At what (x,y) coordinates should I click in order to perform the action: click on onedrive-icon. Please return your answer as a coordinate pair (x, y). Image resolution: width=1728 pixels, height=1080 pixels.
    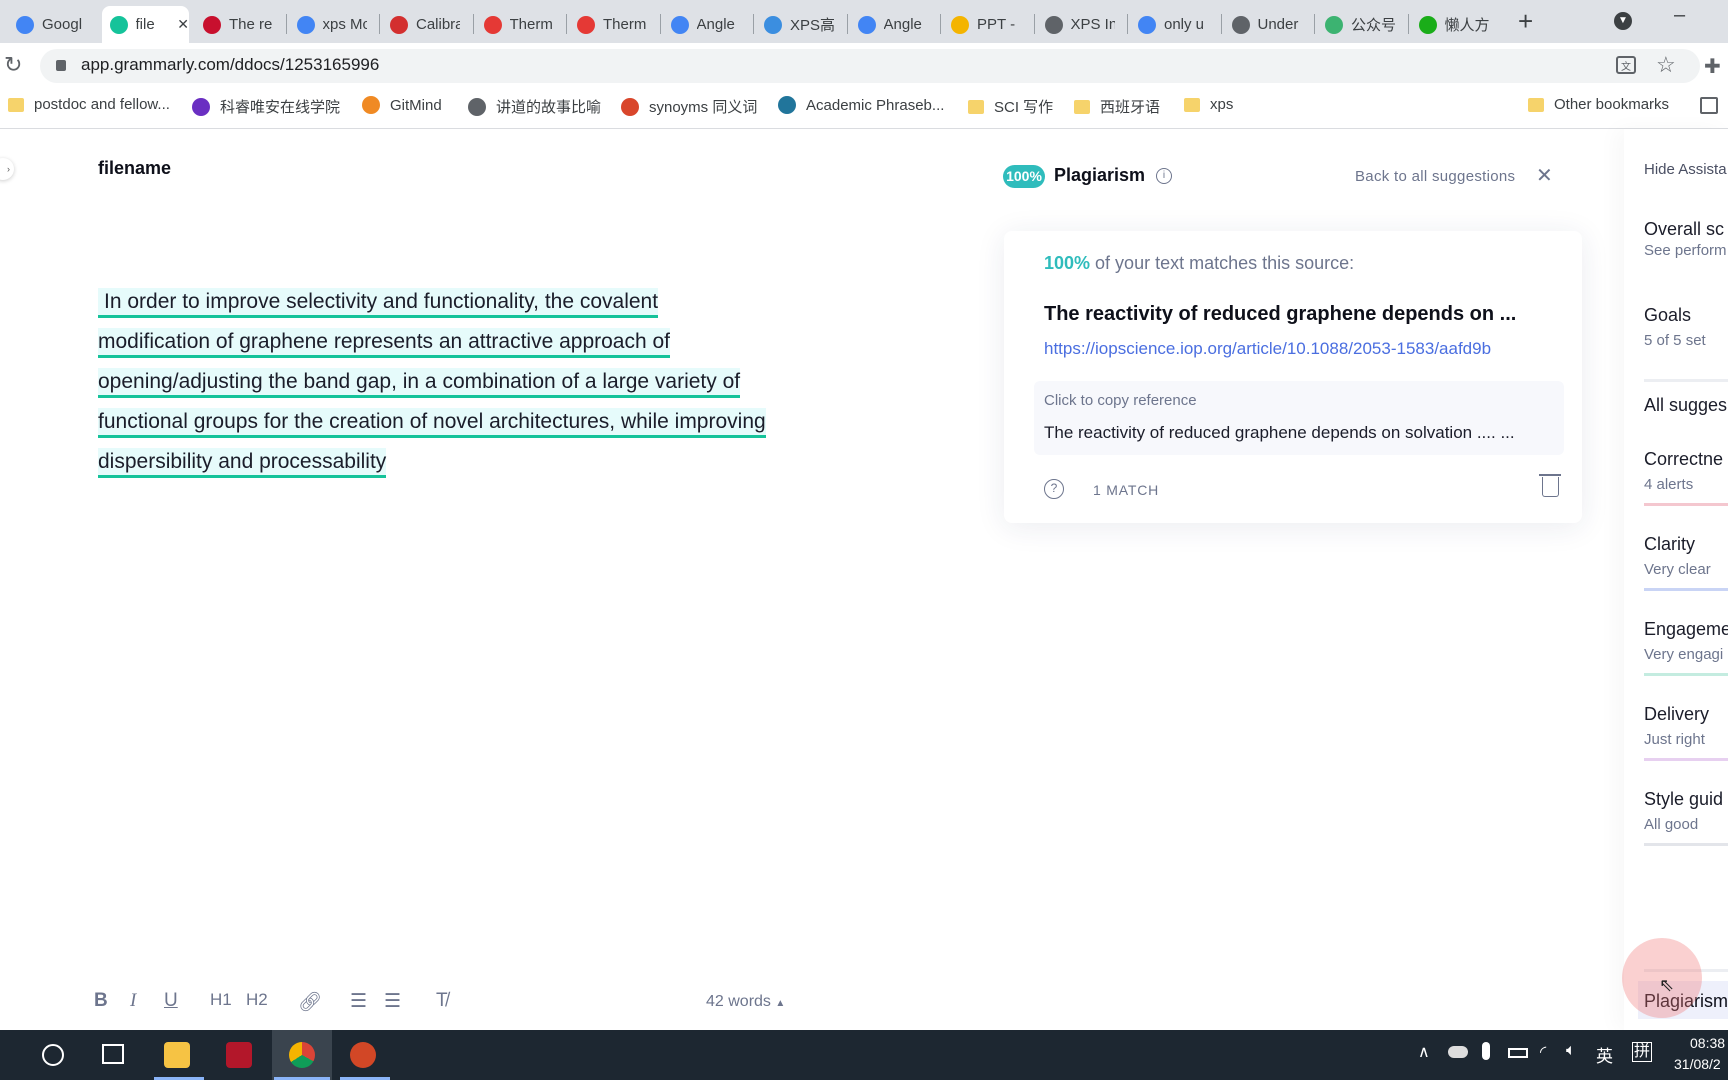
    Looking at the image, I should click on (1458, 1052).